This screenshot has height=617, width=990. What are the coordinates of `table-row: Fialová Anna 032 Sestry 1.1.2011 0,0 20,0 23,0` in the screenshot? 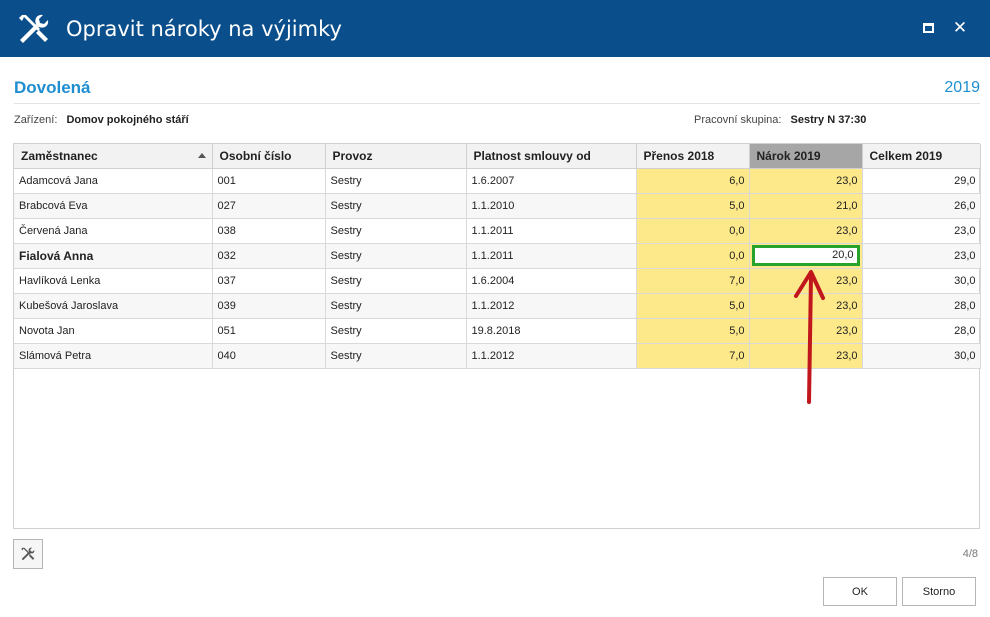 It's located at (497, 256).